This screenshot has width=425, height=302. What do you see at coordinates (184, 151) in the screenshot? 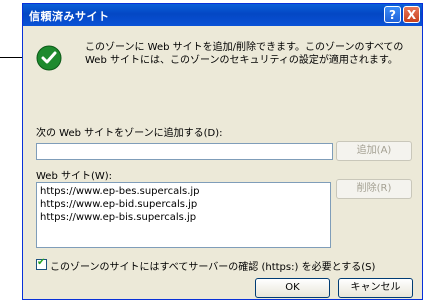
I see `add-site-input` at bounding box center [184, 151].